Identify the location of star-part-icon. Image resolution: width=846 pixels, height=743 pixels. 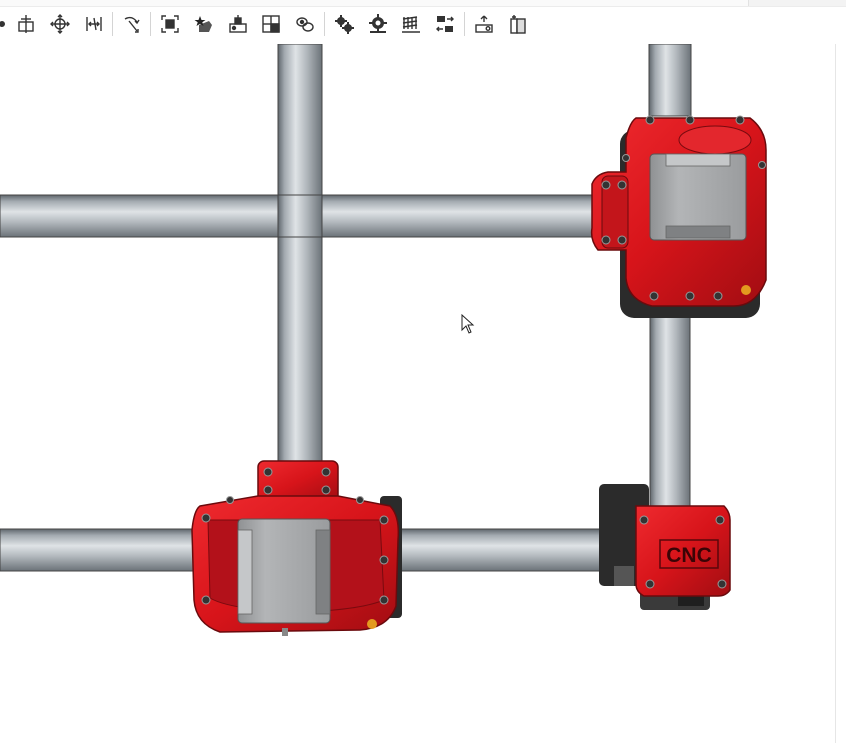
(204, 24).